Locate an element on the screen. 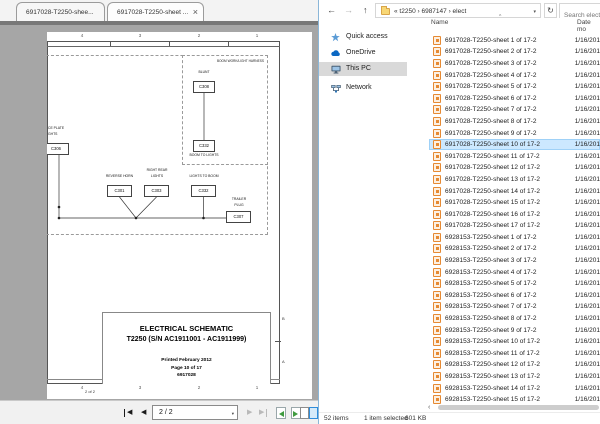 The image size is (600, 424). connector-c306: C306 is located at coordinates (58, 149).